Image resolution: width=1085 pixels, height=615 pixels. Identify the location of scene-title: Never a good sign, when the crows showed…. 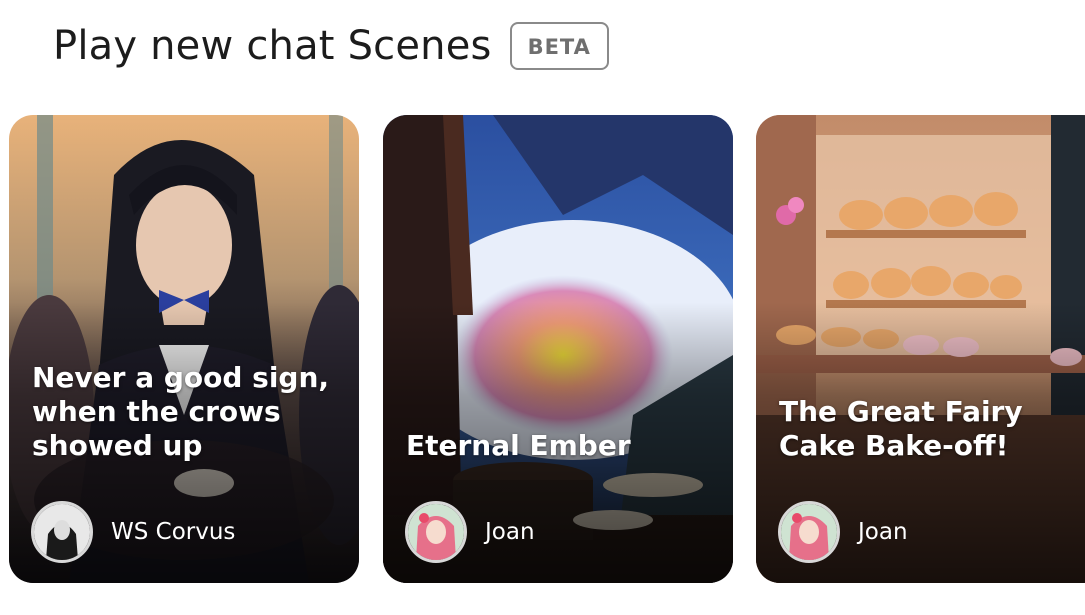
(181, 411).